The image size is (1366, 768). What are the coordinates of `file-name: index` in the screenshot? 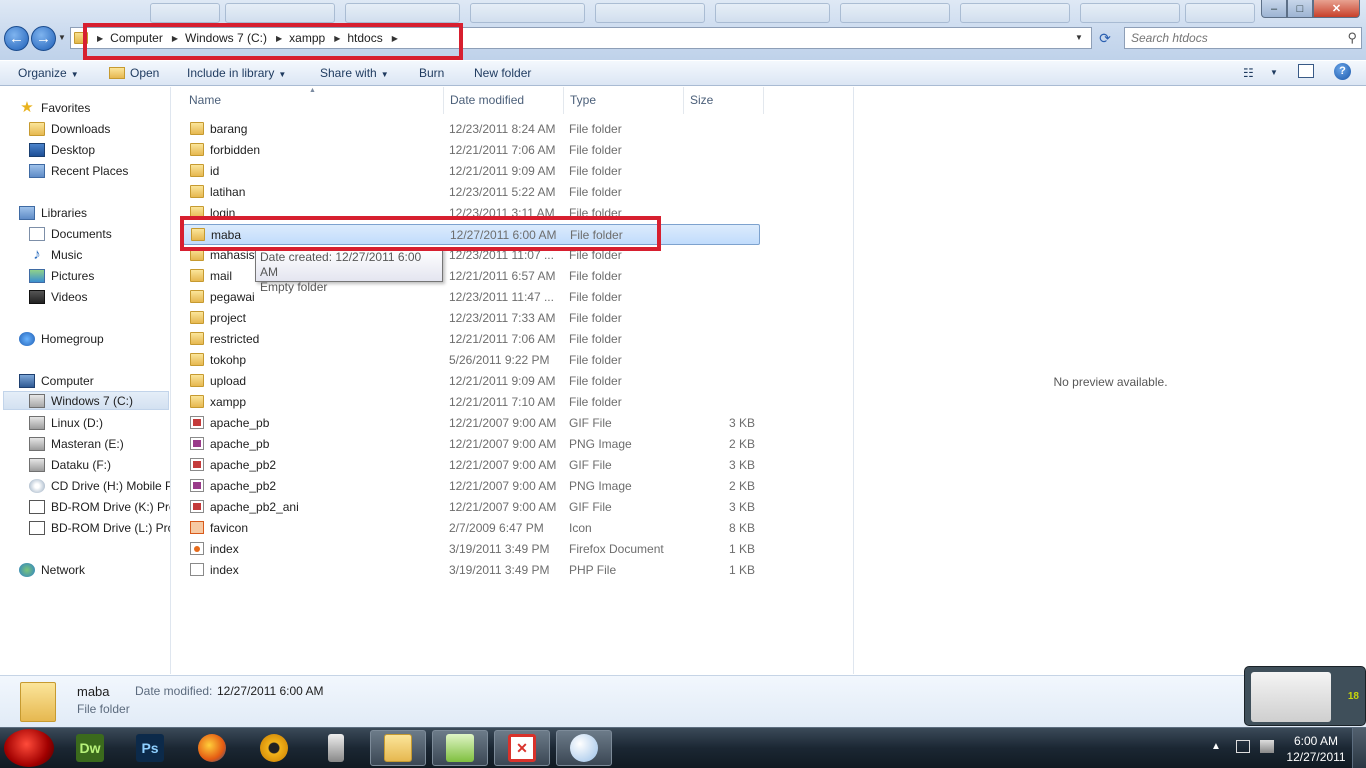 It's located at (230, 570).